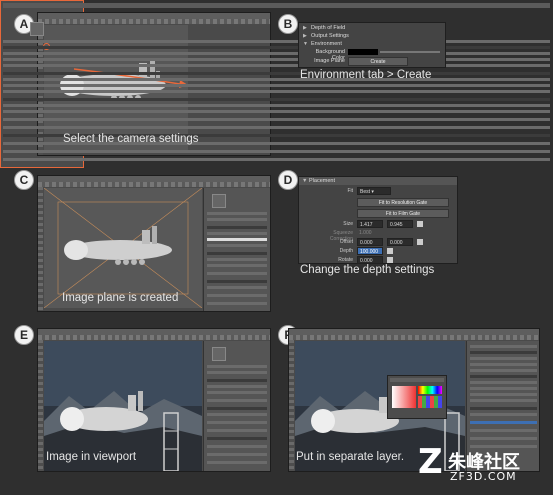 The height and width of the screenshot is (495, 553). I want to click on offset-label: Offset, so click(346, 242).